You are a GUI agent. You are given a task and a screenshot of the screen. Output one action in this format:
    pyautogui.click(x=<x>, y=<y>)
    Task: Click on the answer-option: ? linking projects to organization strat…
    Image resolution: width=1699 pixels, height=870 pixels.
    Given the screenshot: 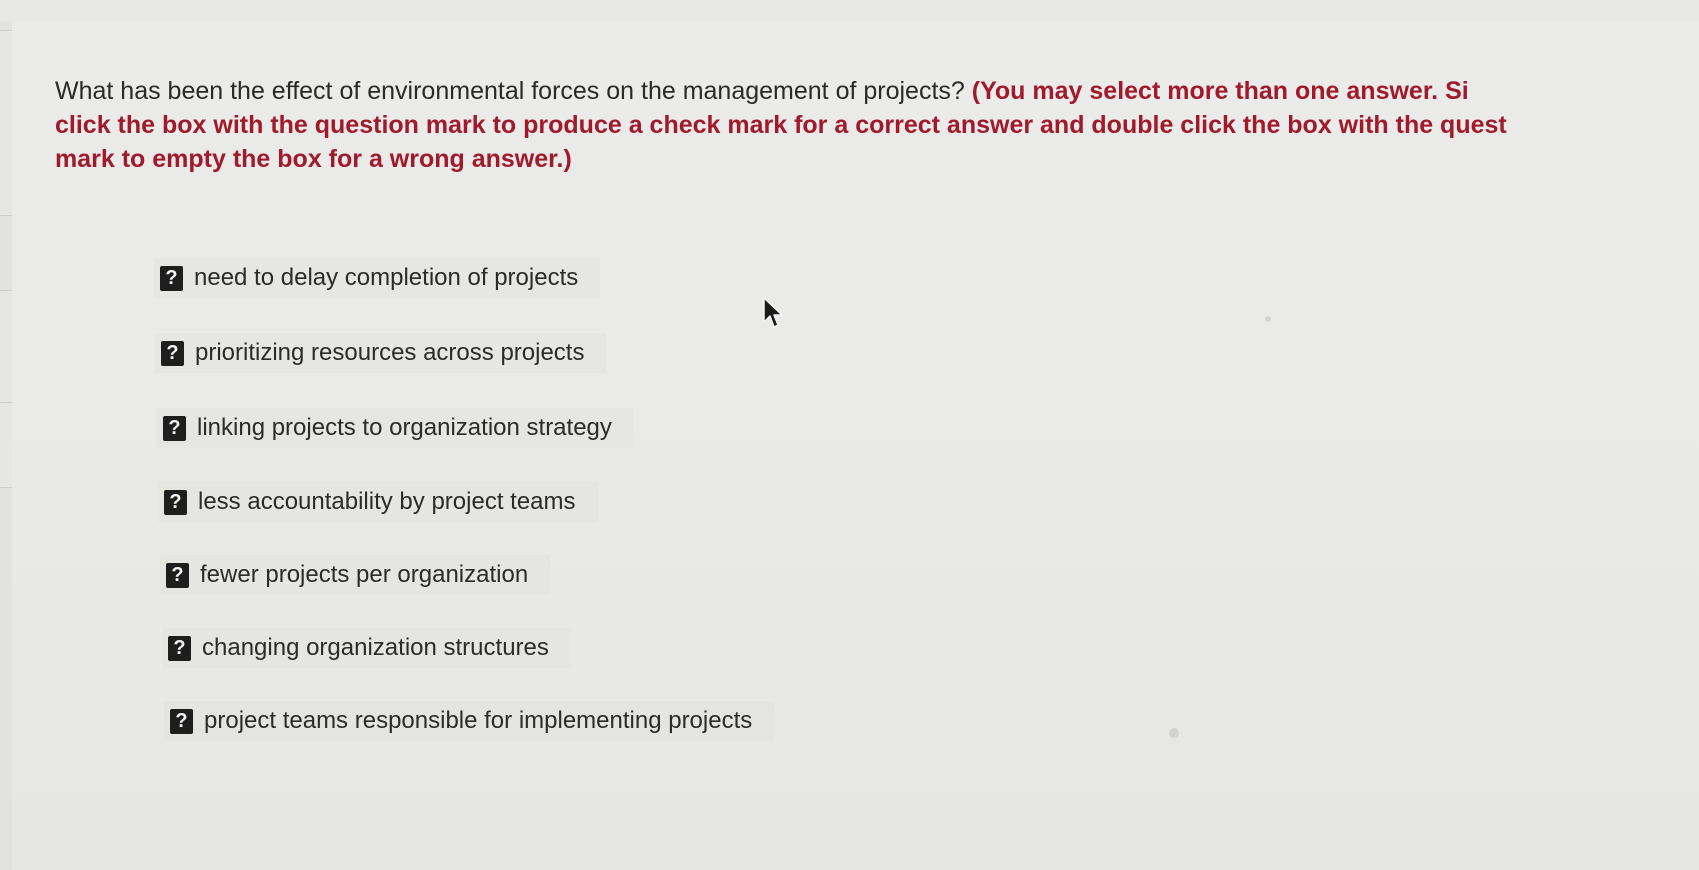 What is the action you would take?
    pyautogui.click(x=395, y=428)
    